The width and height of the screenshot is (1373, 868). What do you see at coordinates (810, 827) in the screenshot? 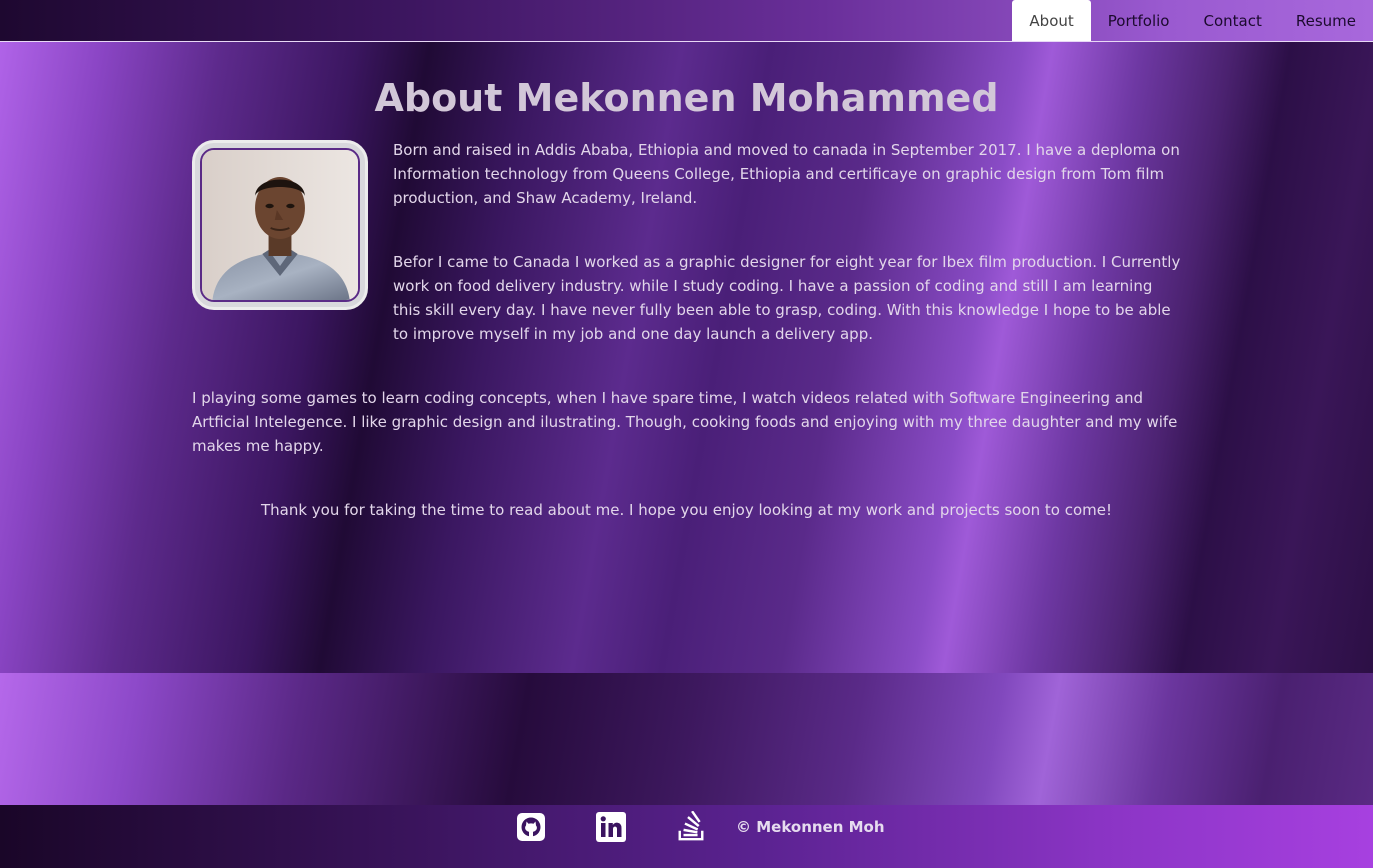
I see `copyright-text: © Mekonnen Moh` at bounding box center [810, 827].